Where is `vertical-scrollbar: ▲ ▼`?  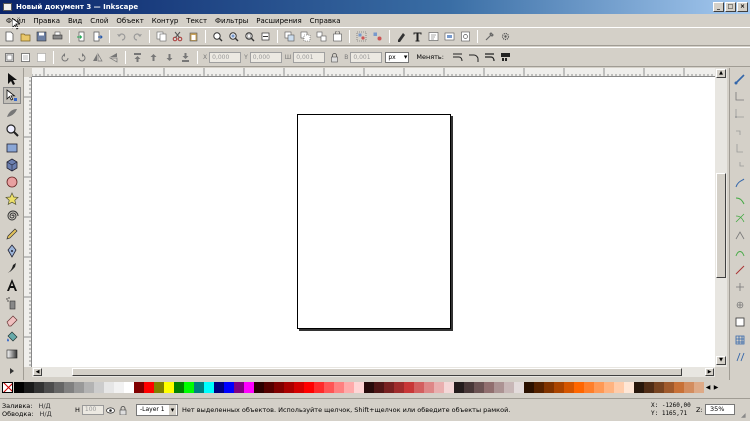 vertical-scrollbar: ▲ ▼ is located at coordinates (721, 217).